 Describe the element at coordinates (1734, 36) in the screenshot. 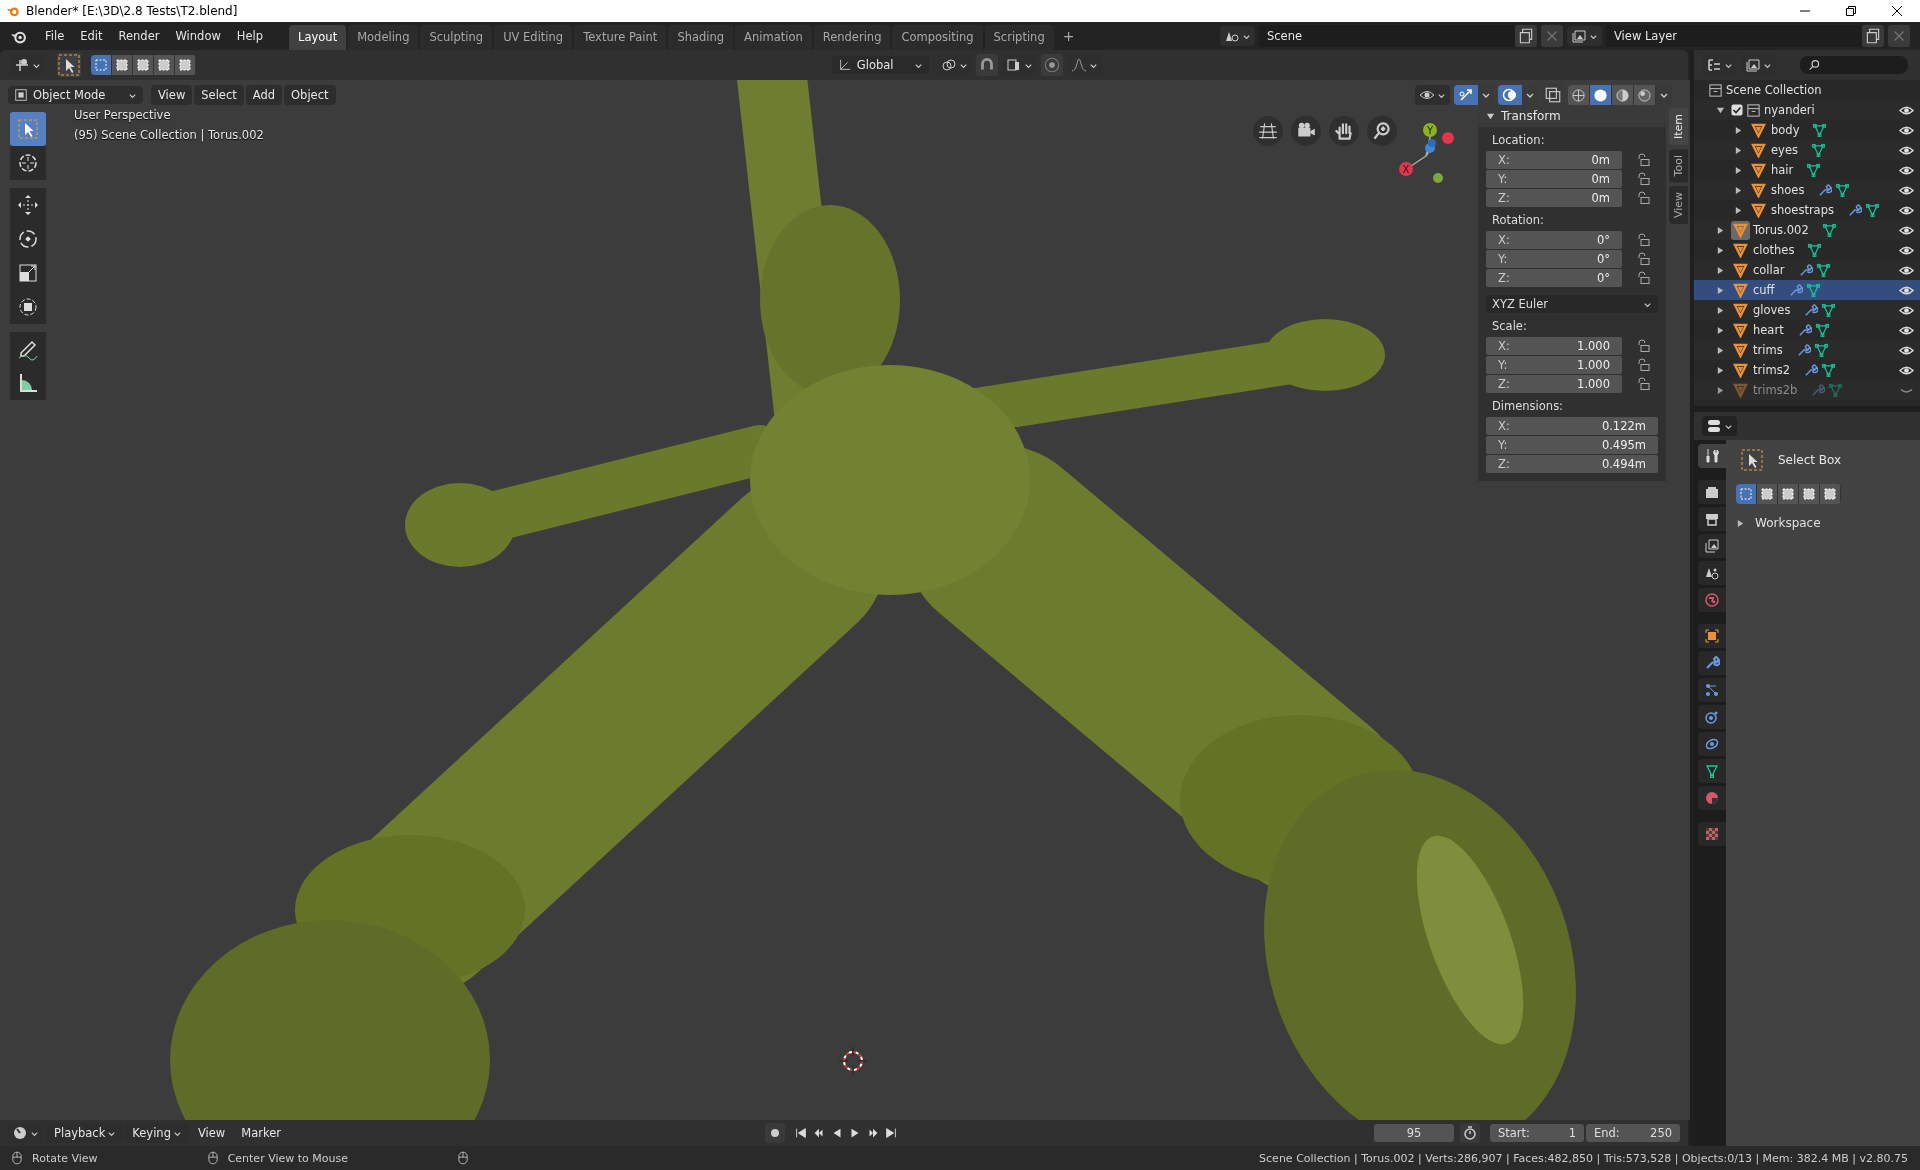

I see `view-layer-field: View Layer` at that location.